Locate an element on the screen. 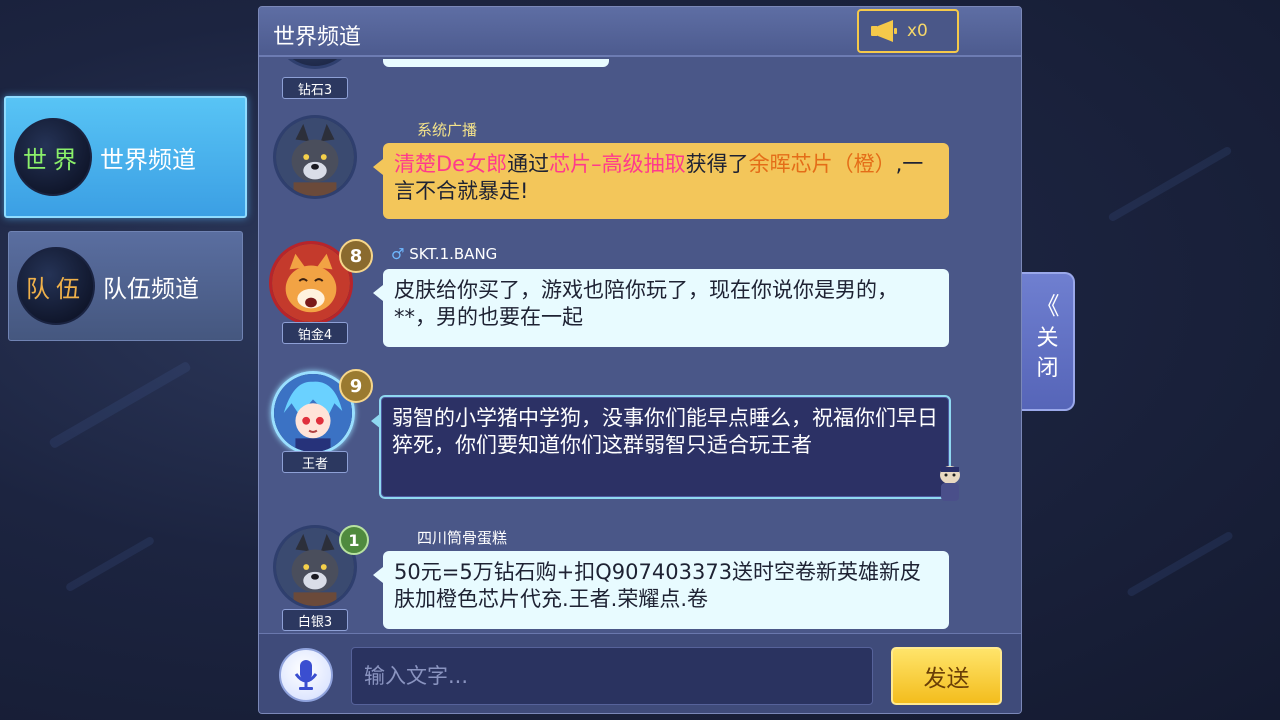 The height and width of the screenshot is (720, 1280). message-bubble: 皮肤给你买了，游戏也陪你玩了，现在你说你是男的，**，男的也要在一起 is located at coordinates (661, 308).